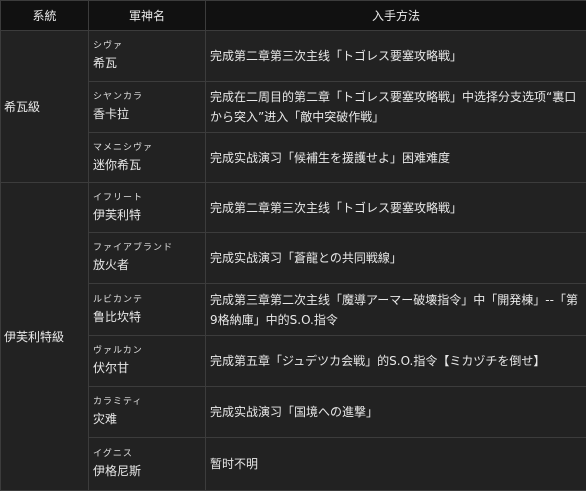  I want to click on chinese-name: 伊格尼斯, so click(147, 471).